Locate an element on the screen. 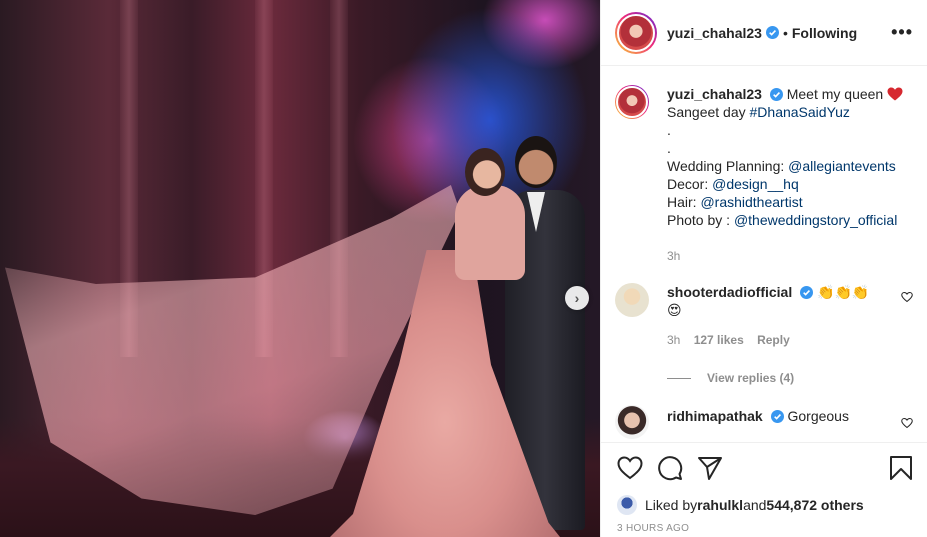 Image resolution: width=927 pixels, height=537 pixels. view-replies-label: View replies (4) is located at coordinates (751, 378).